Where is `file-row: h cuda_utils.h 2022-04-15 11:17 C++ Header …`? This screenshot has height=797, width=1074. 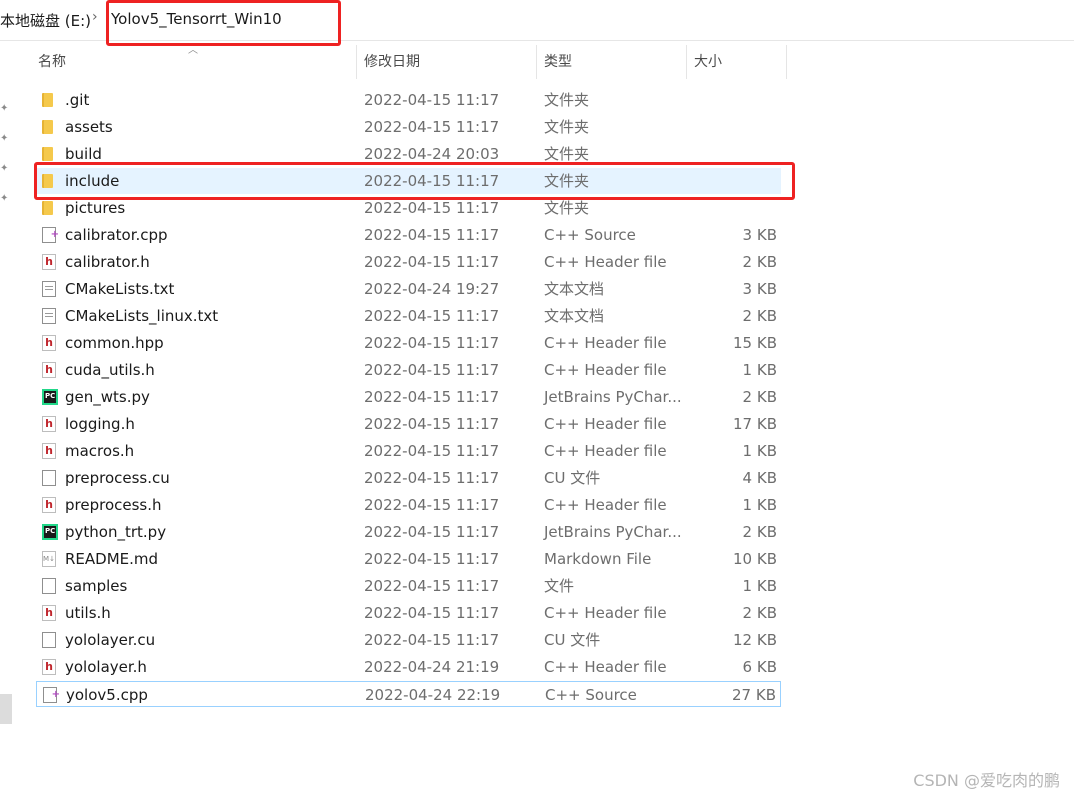 file-row: h cuda_utils.h 2022-04-15 11:17 C++ Header … is located at coordinates (408, 370).